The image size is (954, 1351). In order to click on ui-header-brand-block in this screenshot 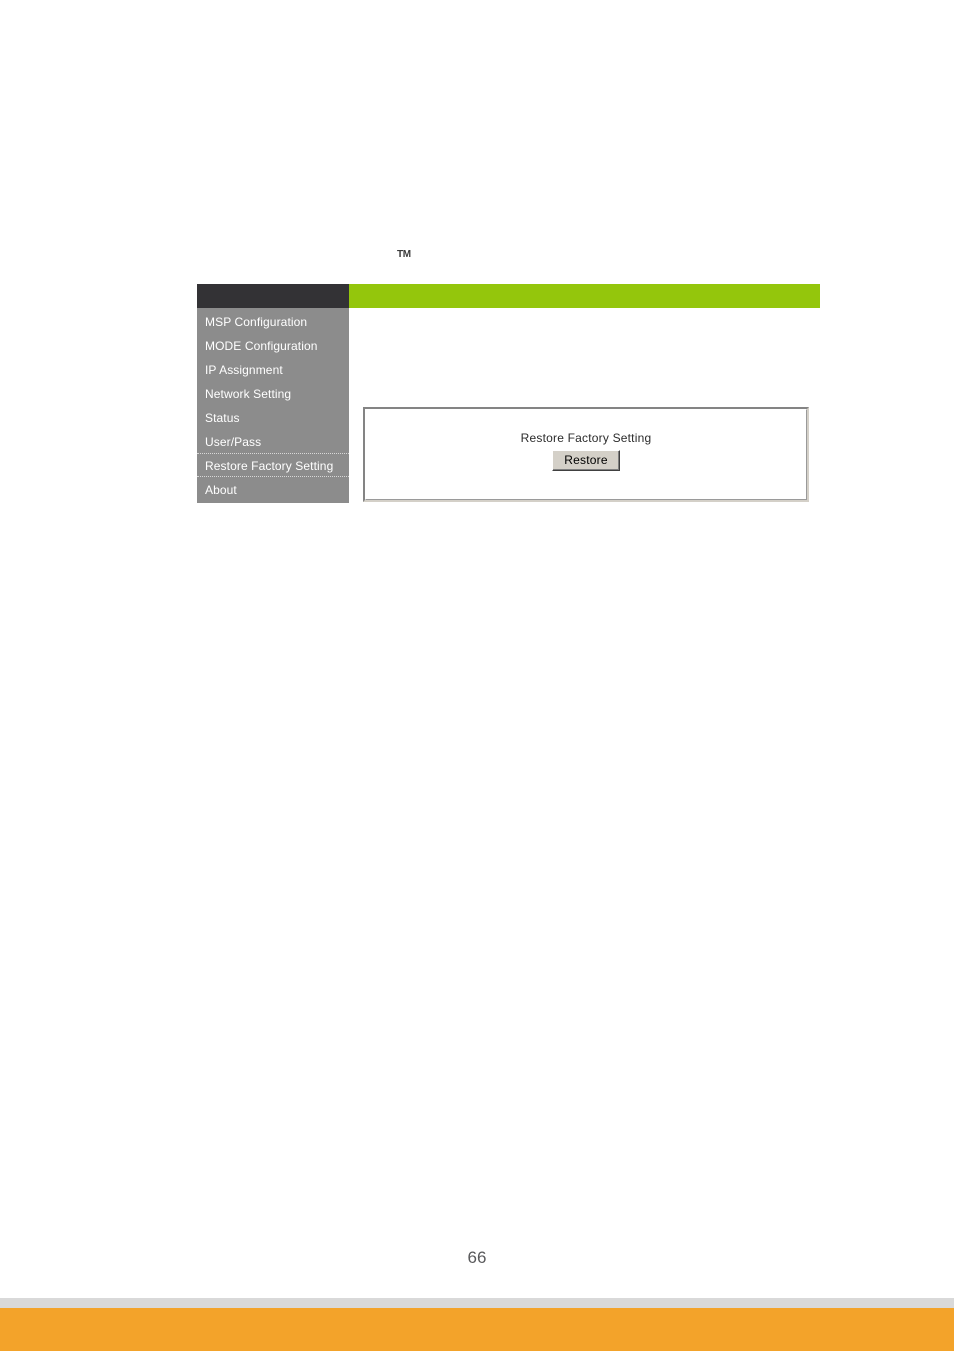, I will do `click(273, 296)`.